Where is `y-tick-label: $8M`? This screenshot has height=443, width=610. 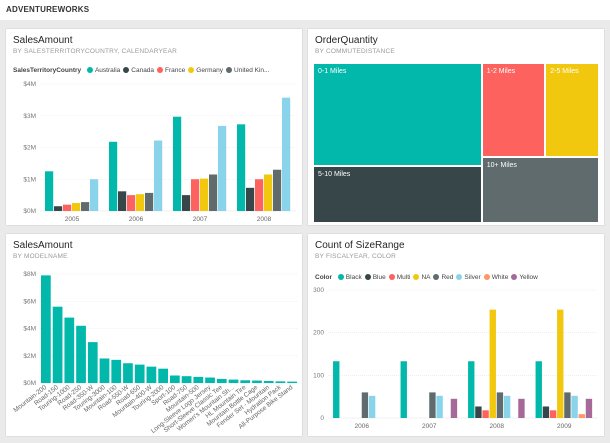
y-tick-label: $8M is located at coordinates (29, 274).